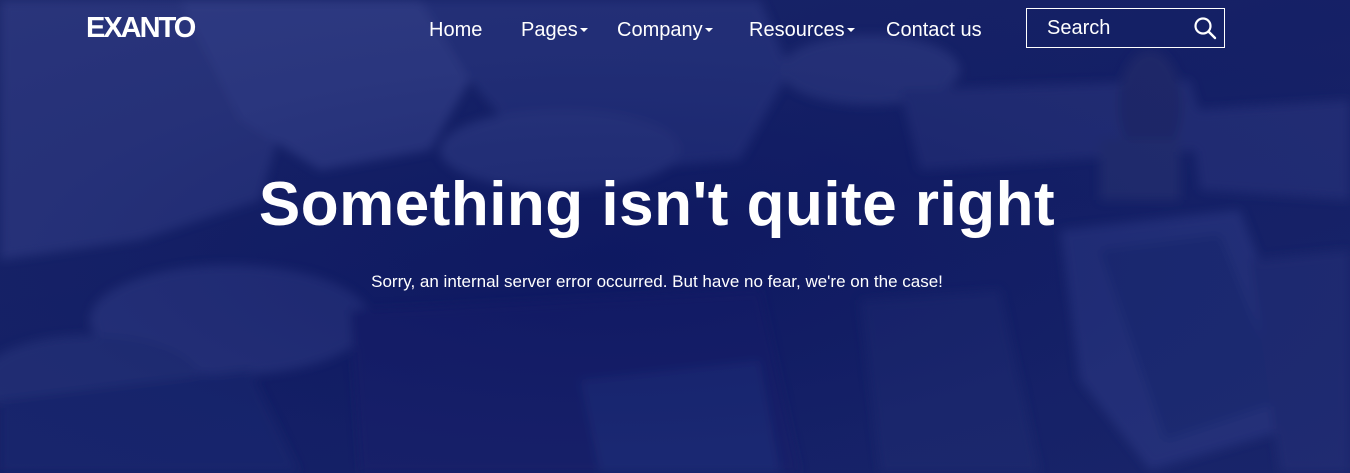  What do you see at coordinates (660, 30) in the screenshot?
I see `nav-item-label: Company` at bounding box center [660, 30].